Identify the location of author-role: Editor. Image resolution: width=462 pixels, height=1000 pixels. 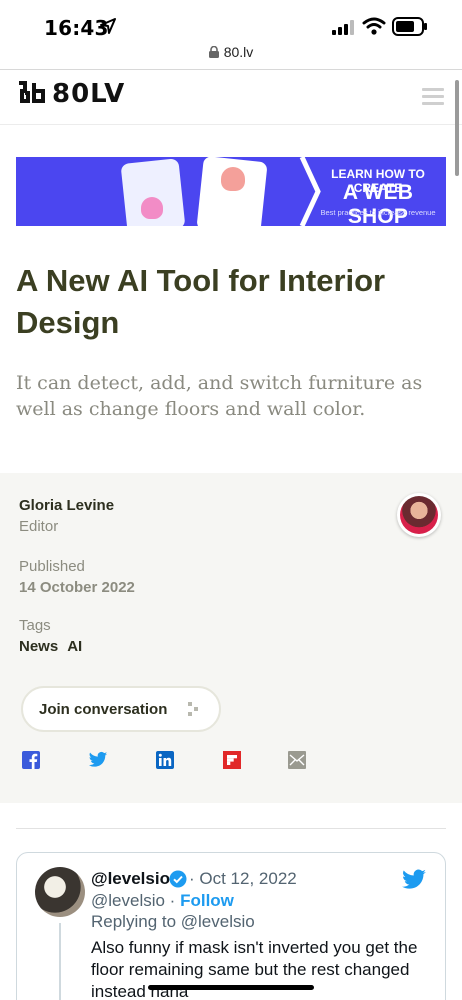
(39, 526).